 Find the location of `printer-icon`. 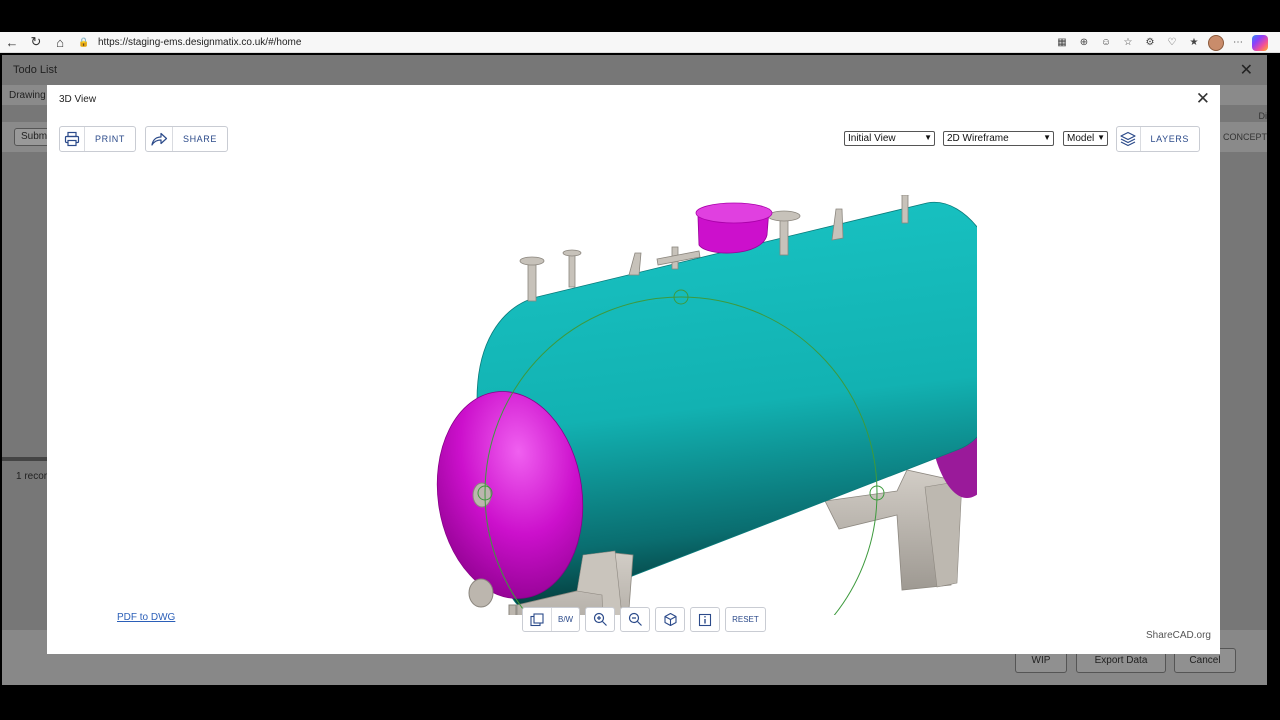

printer-icon is located at coordinates (72, 139).